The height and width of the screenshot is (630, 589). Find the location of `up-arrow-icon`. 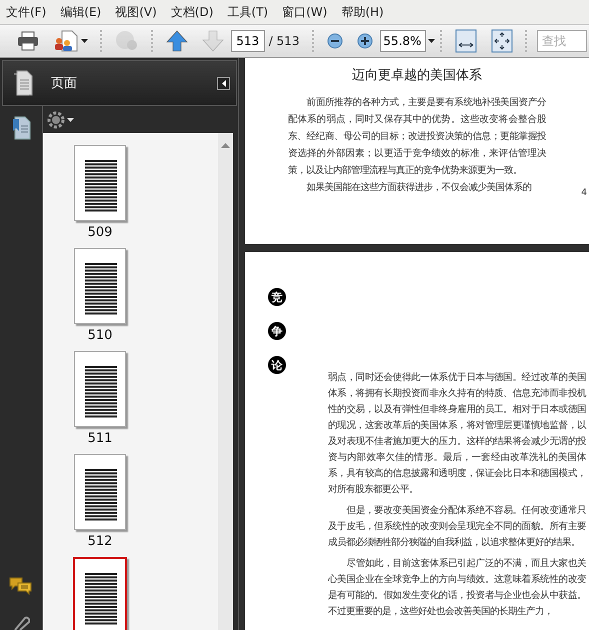

up-arrow-icon is located at coordinates (177, 41).